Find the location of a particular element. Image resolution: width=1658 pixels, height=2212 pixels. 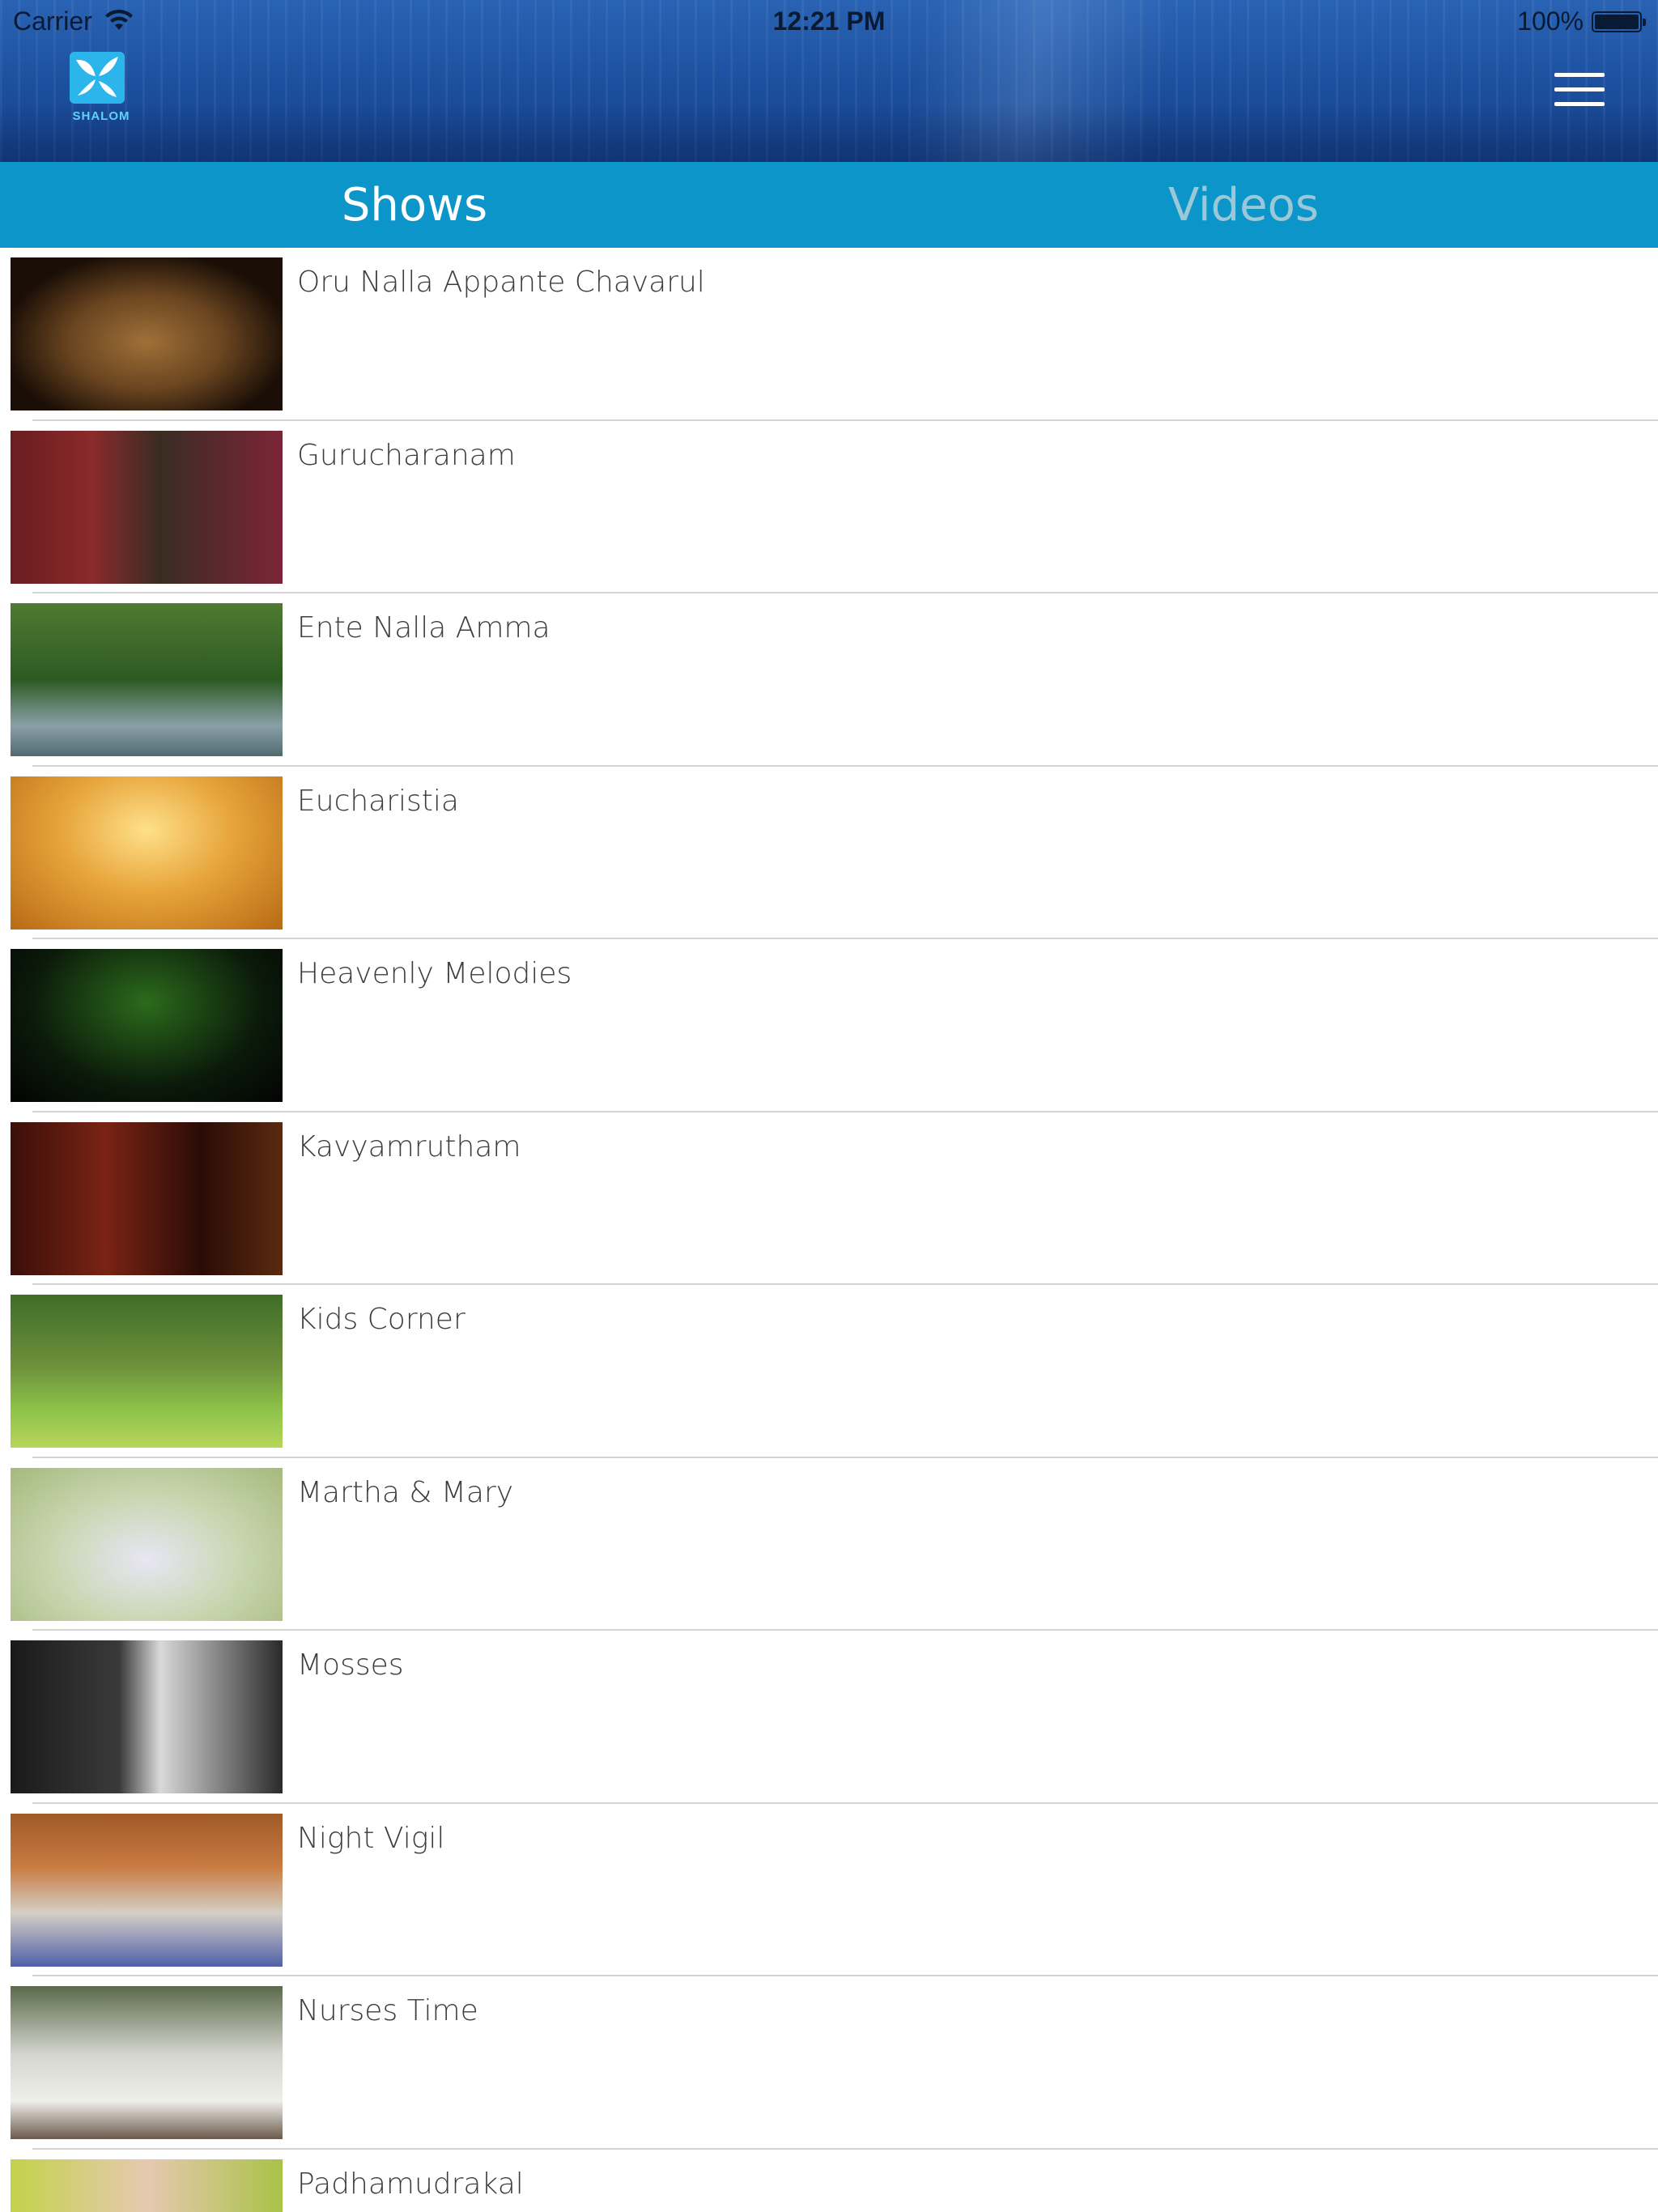

list-item: Oru Nalla Appante Chavarul is located at coordinates (829, 335).